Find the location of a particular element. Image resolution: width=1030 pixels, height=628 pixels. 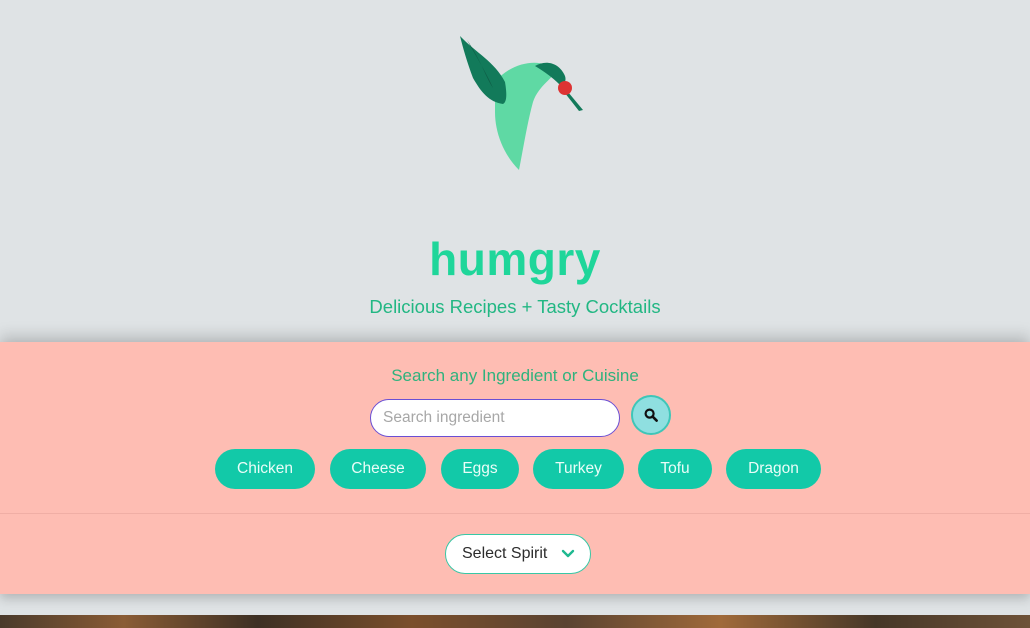

brand-tagline: Delicious Recipes + Tasty Cocktails is located at coordinates (515, 306).